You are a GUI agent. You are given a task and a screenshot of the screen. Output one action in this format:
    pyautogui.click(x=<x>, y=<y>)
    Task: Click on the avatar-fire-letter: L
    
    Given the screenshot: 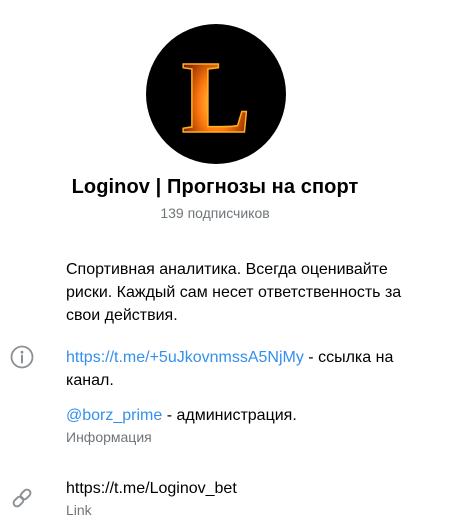 What is the action you would take?
    pyautogui.click(x=216, y=97)
    